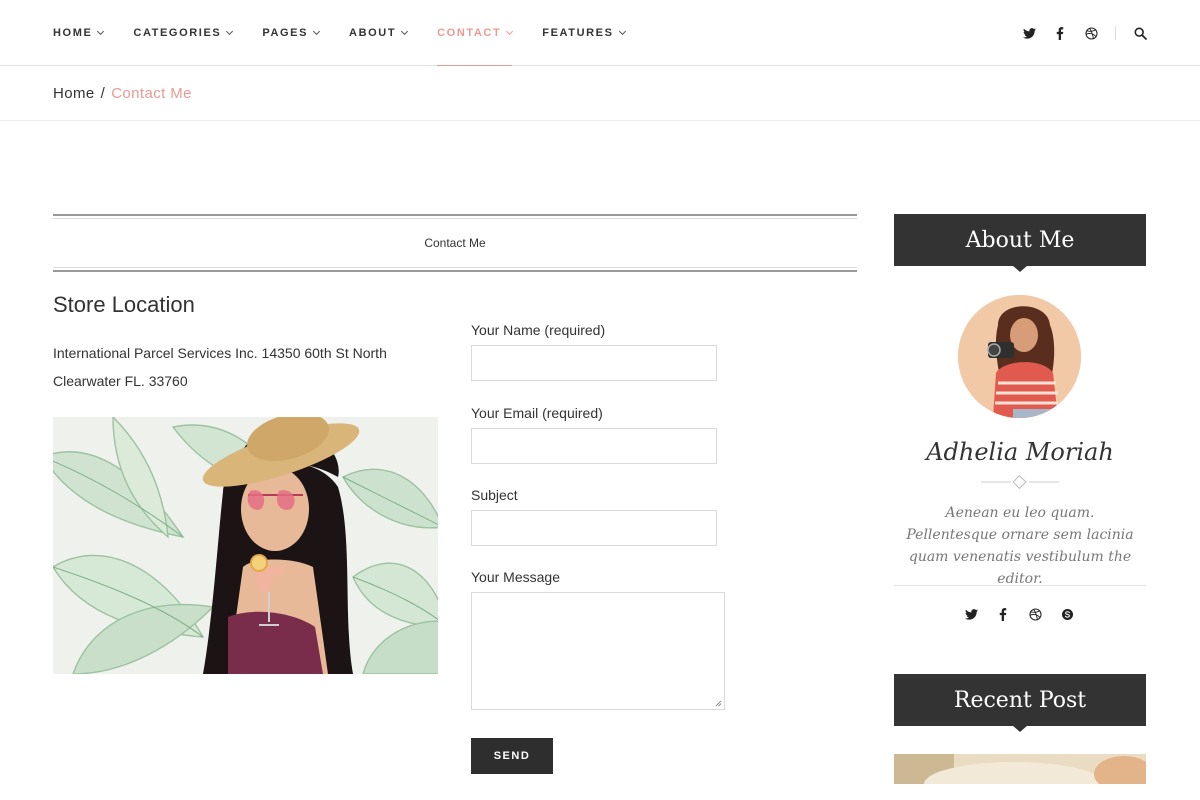 Image resolution: width=1200 pixels, height=800 pixels. Describe the element at coordinates (512, 756) in the screenshot. I see `send-button: SEND` at that location.